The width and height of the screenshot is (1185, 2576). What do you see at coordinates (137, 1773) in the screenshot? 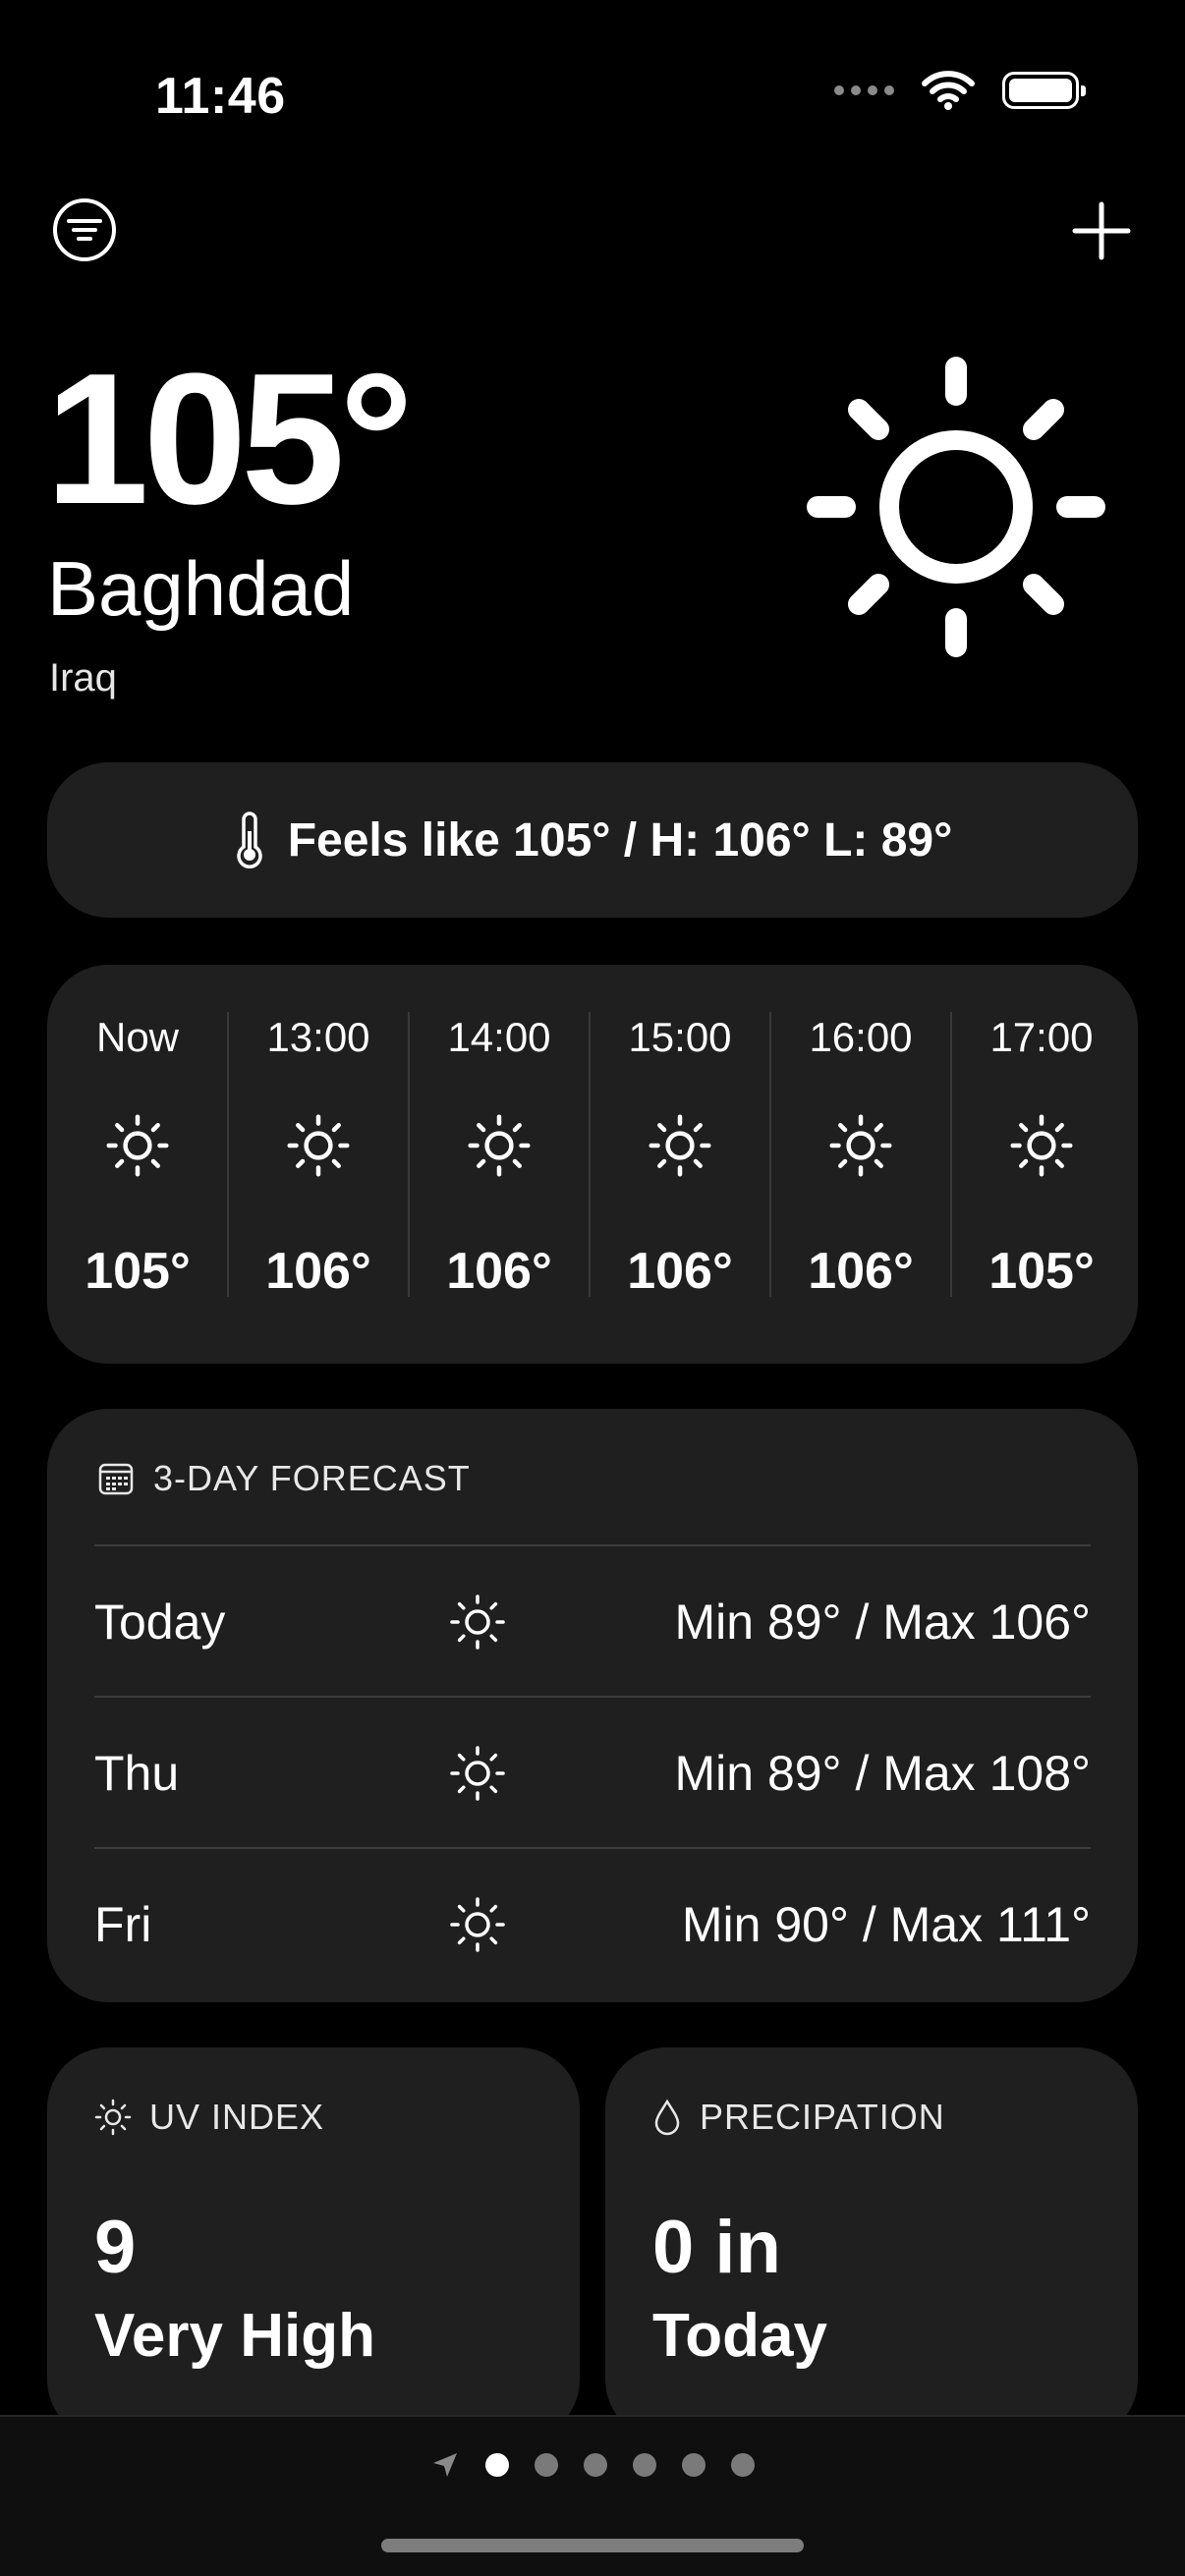
I see `forecast-day: Thu` at bounding box center [137, 1773].